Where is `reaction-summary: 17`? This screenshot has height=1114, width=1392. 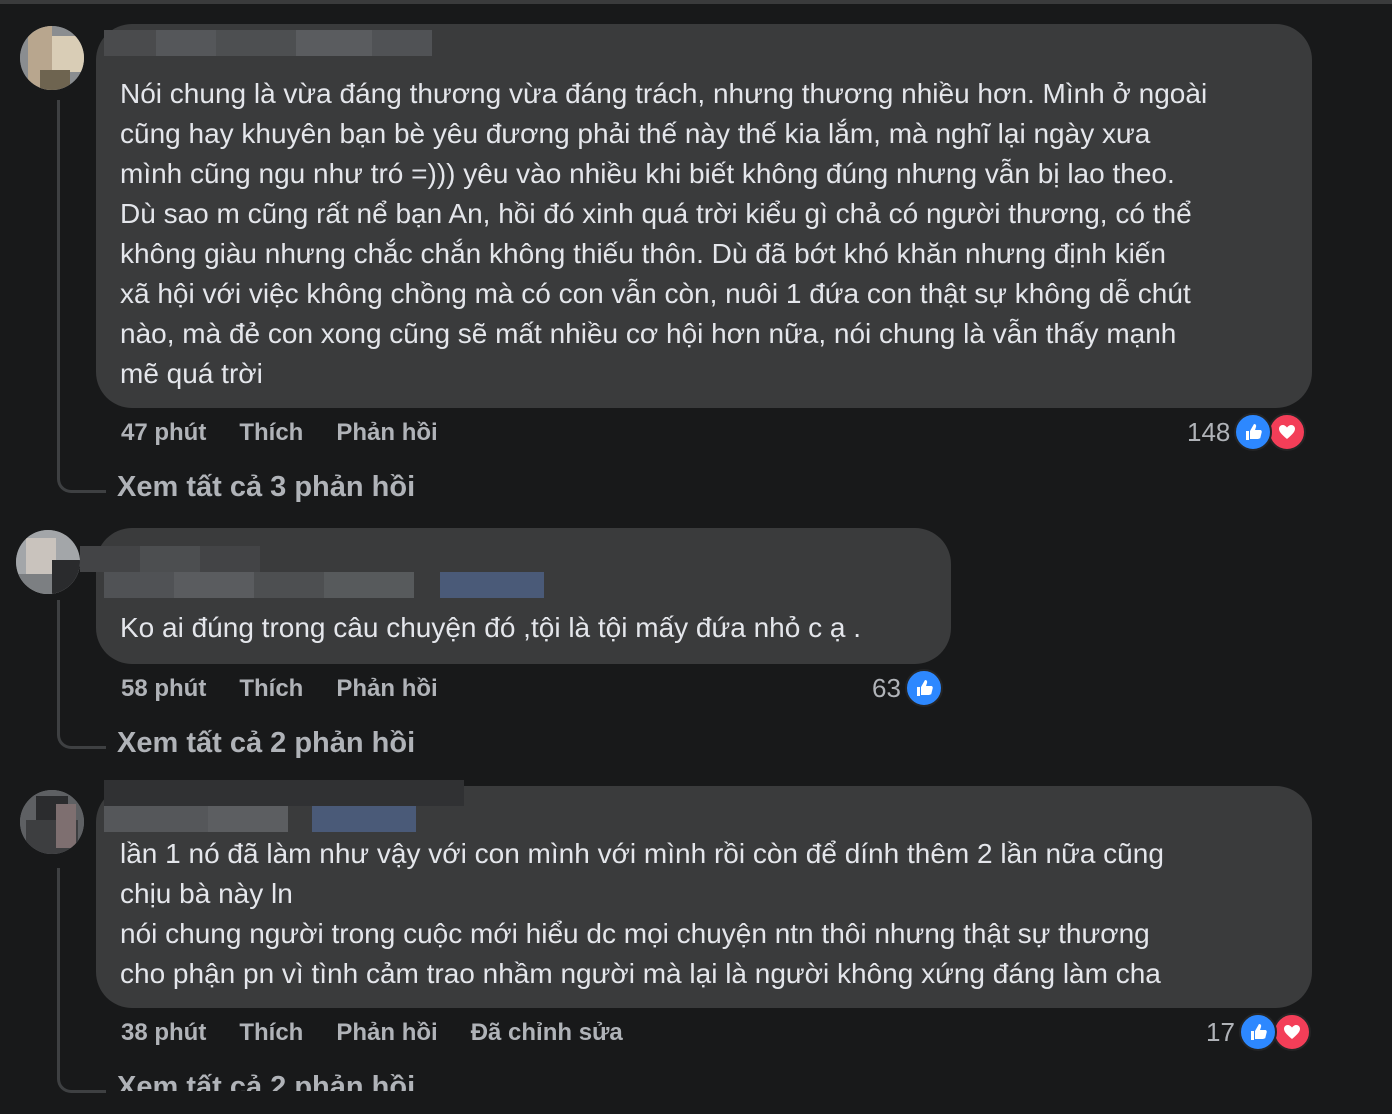 reaction-summary: 17 is located at coordinates (1258, 1032).